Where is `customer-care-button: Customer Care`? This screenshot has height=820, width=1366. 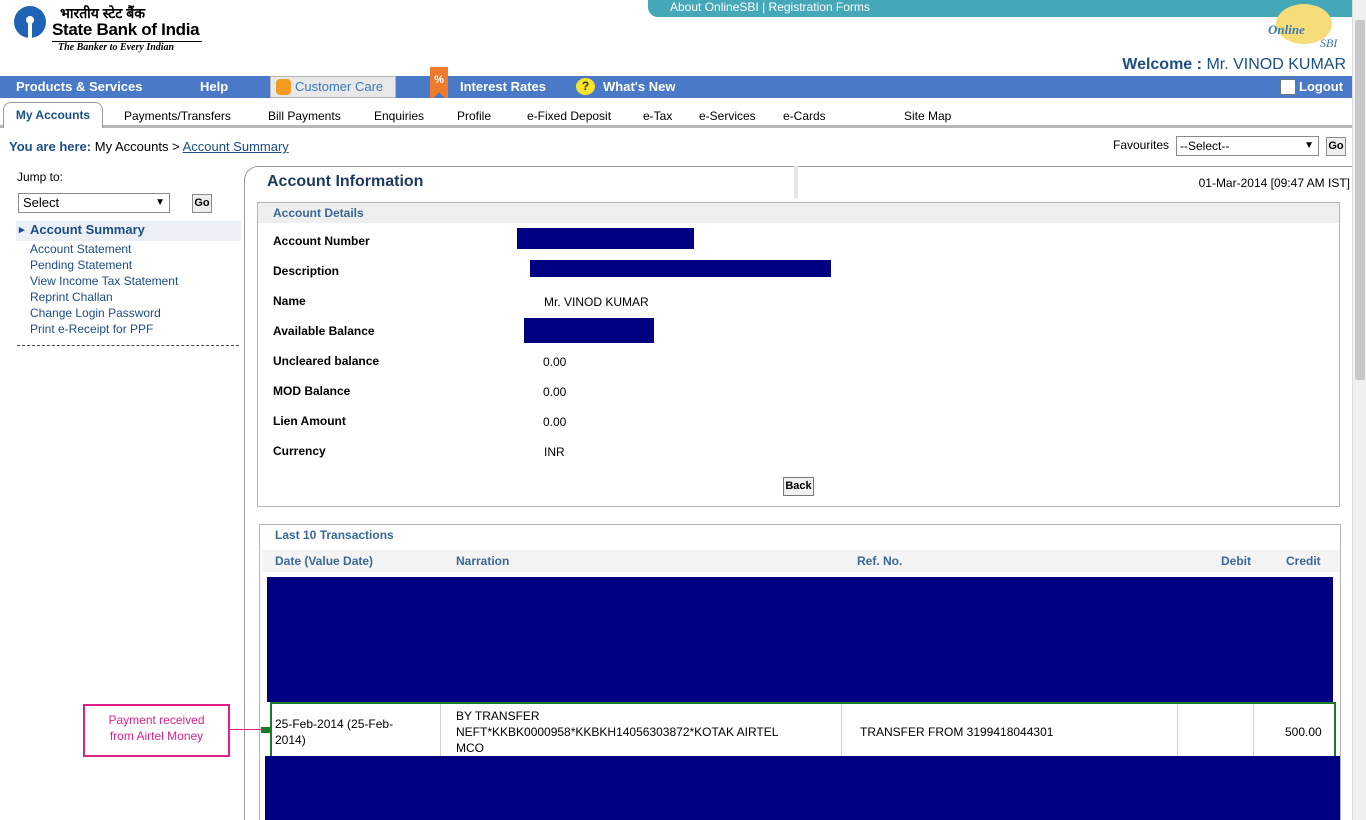 customer-care-button: Customer Care is located at coordinates (333, 87).